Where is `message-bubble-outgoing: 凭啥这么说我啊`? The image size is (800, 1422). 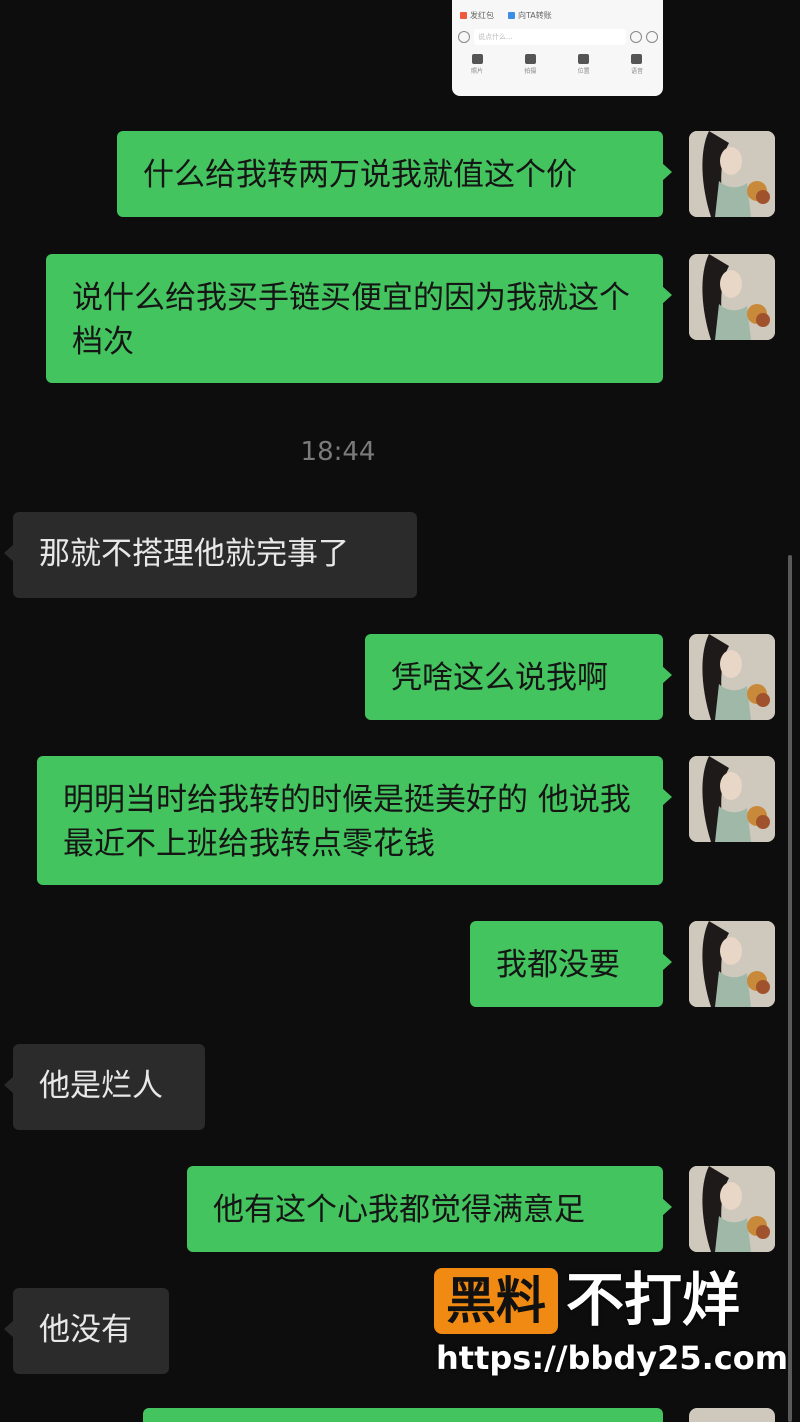 message-bubble-outgoing: 凭啥这么说我啊 is located at coordinates (518, 677).